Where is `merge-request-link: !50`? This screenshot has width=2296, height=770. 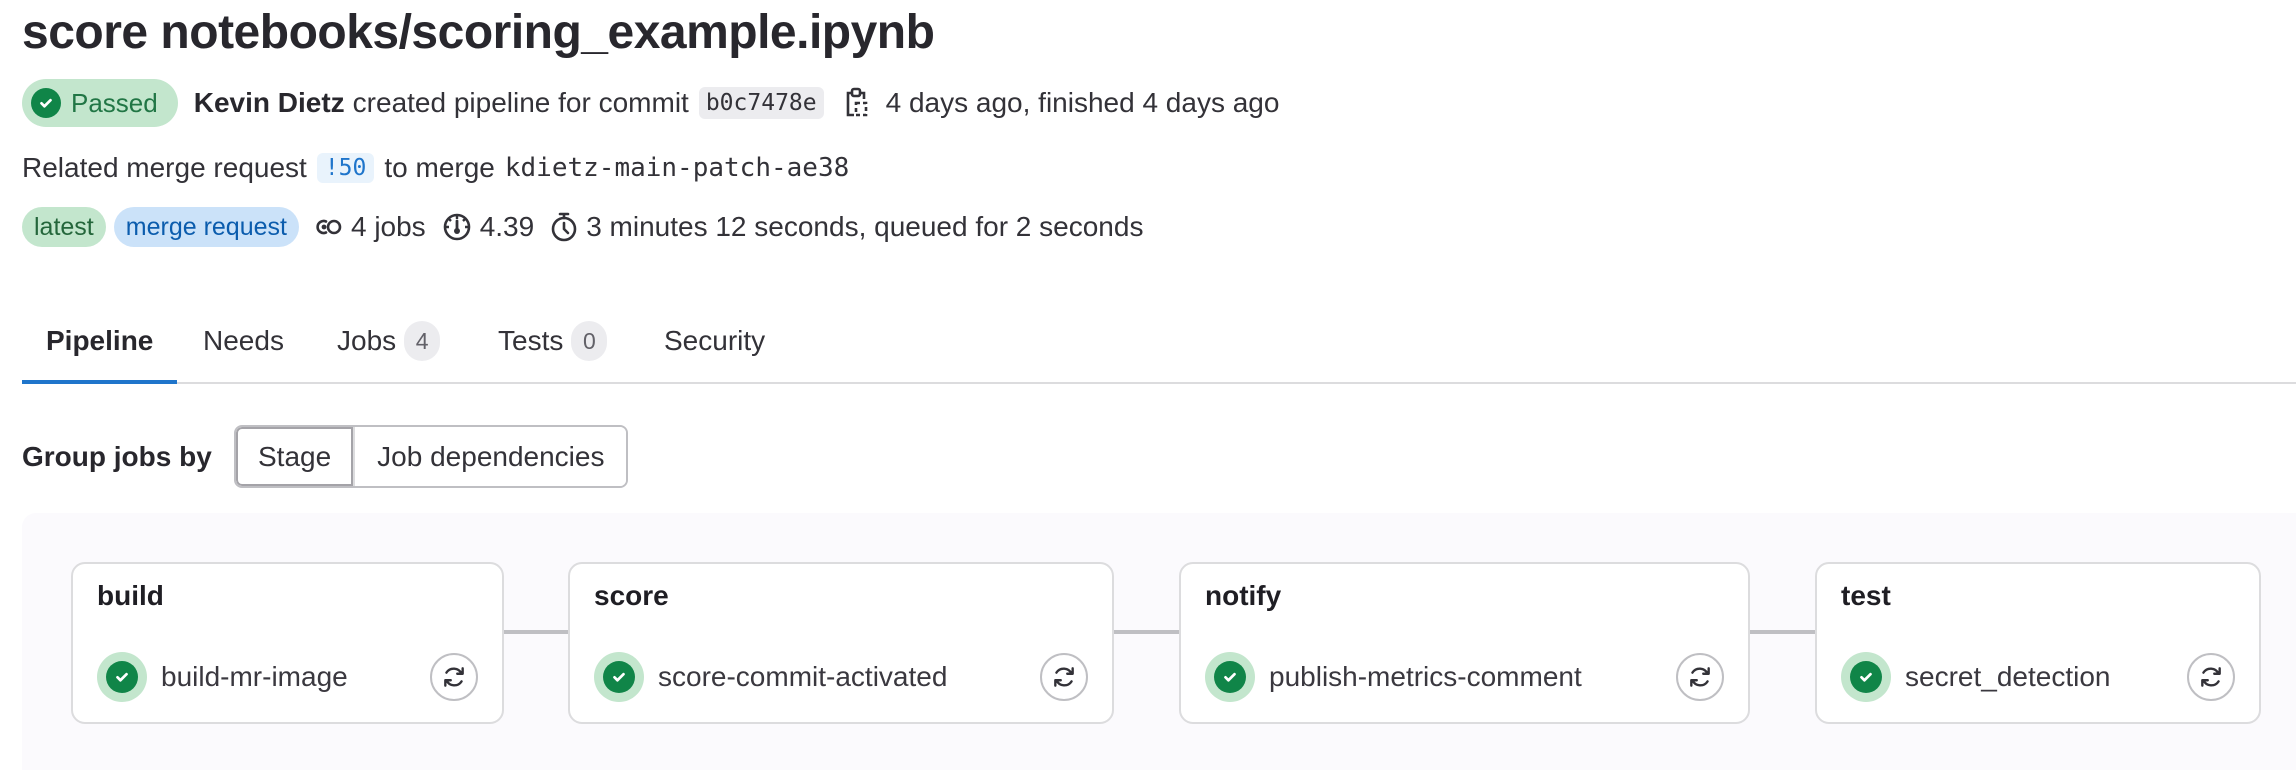
merge-request-link: !50 is located at coordinates (345, 168).